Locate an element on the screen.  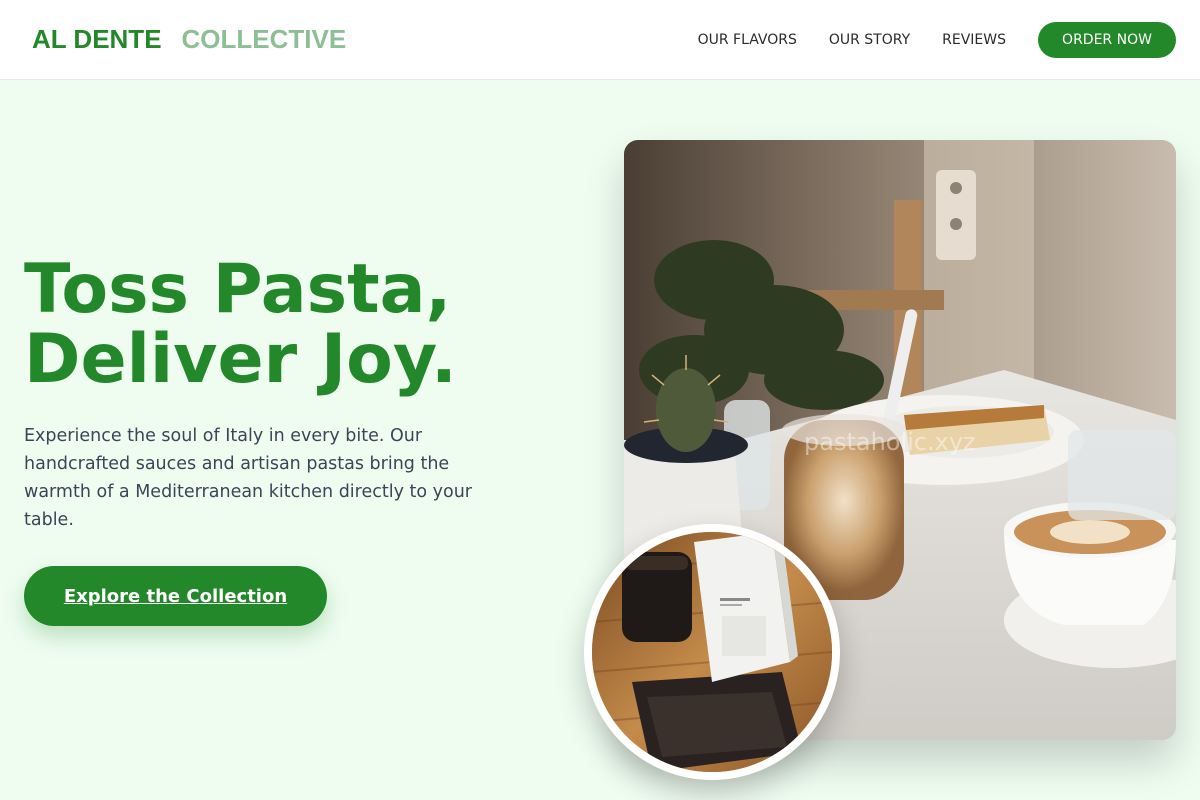
hero-inset-image is located at coordinates (712, 652).